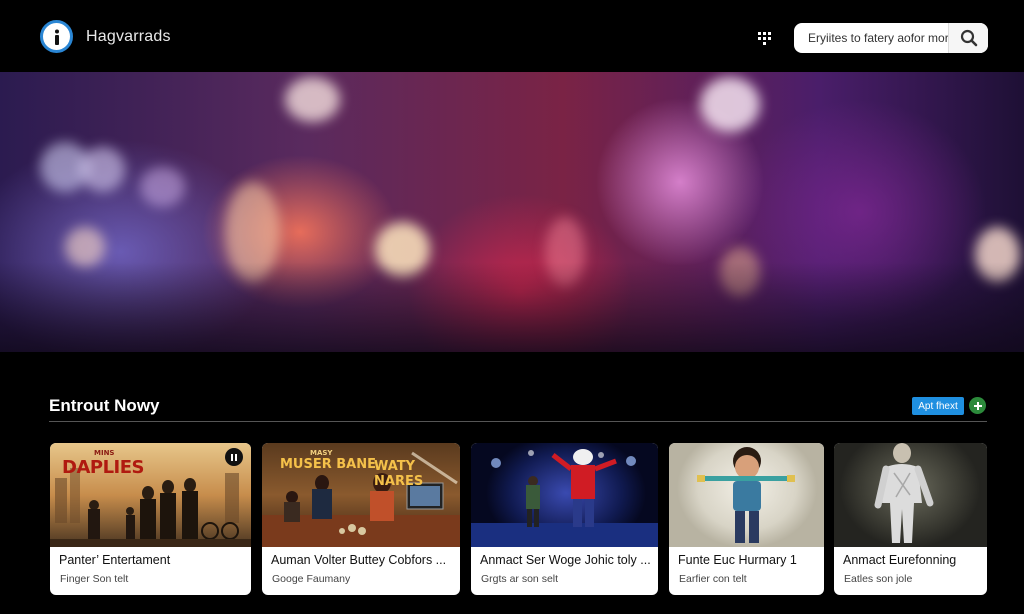  Describe the element at coordinates (938, 406) in the screenshot. I see `section-action-button: Apt fhext` at that location.